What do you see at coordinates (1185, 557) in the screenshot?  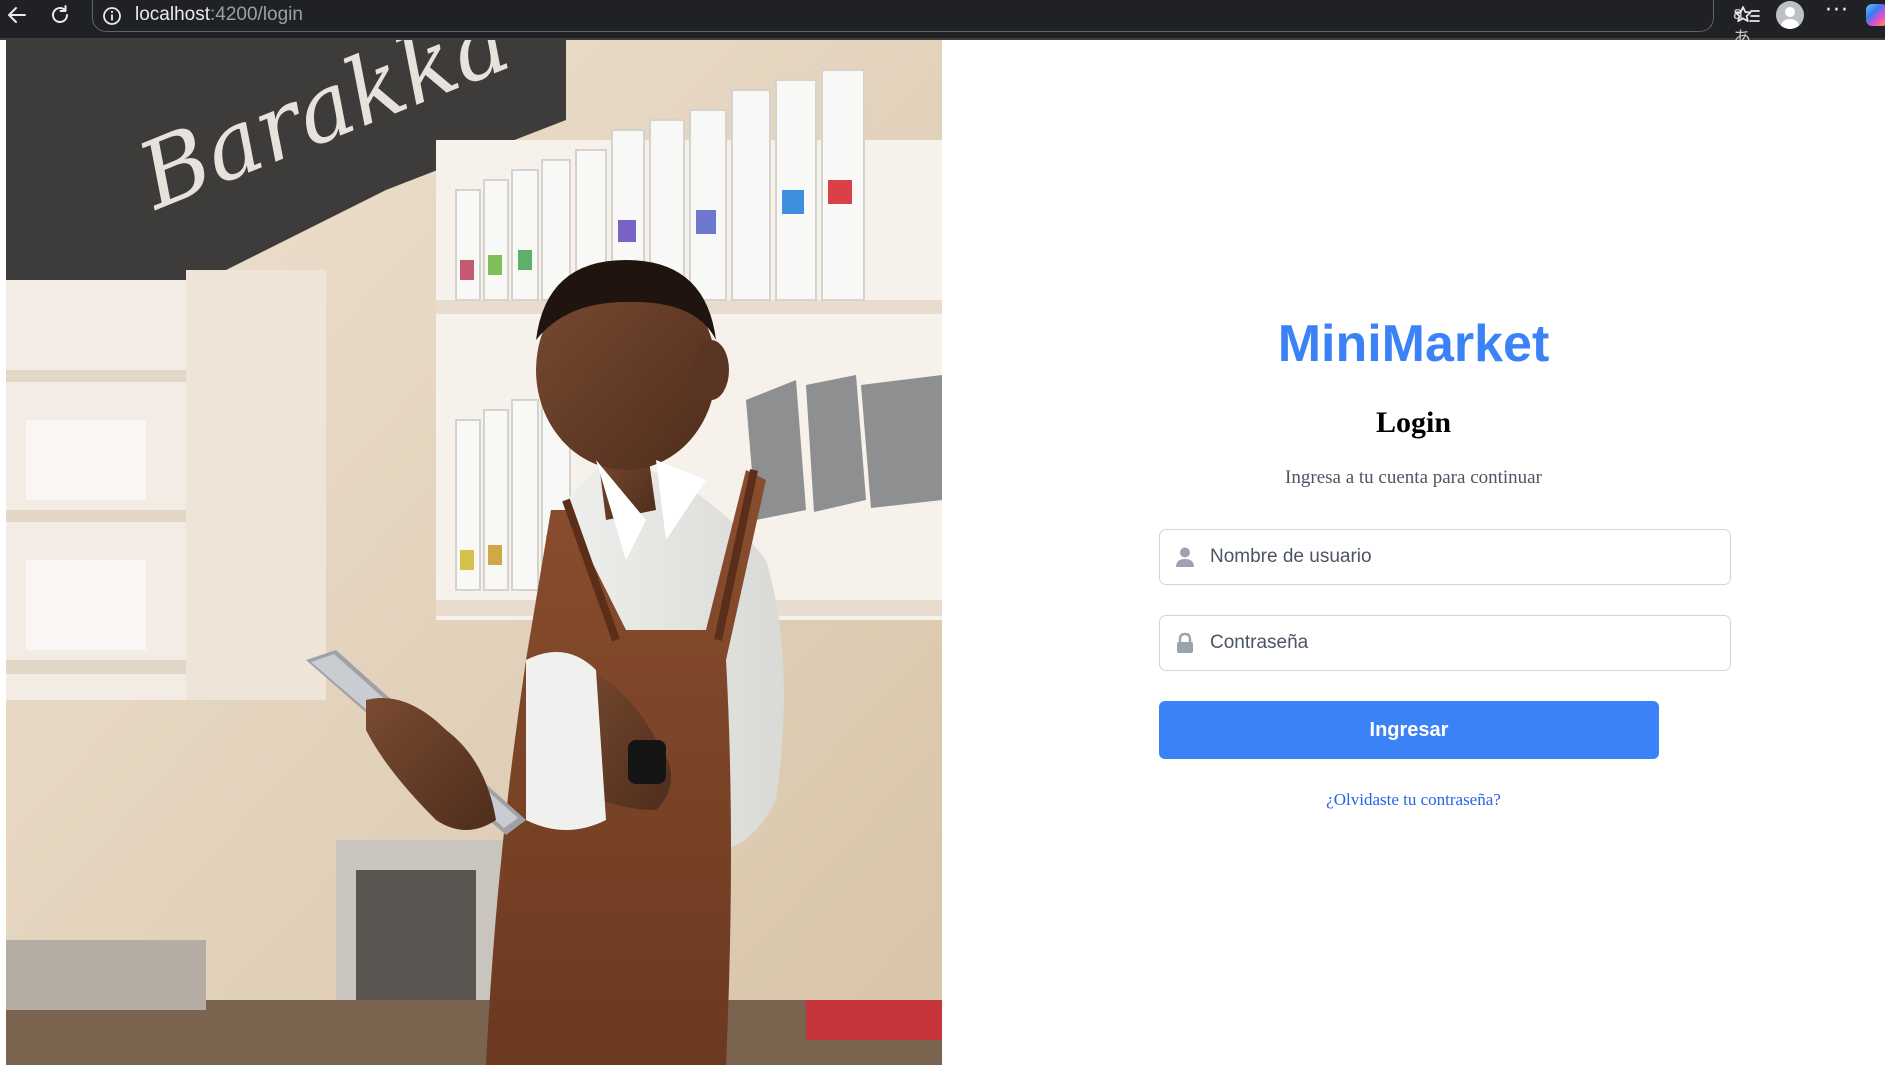 I see `user-icon` at bounding box center [1185, 557].